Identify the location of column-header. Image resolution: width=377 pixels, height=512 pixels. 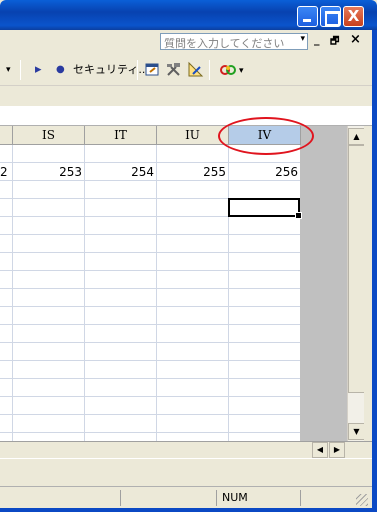
(6, 135).